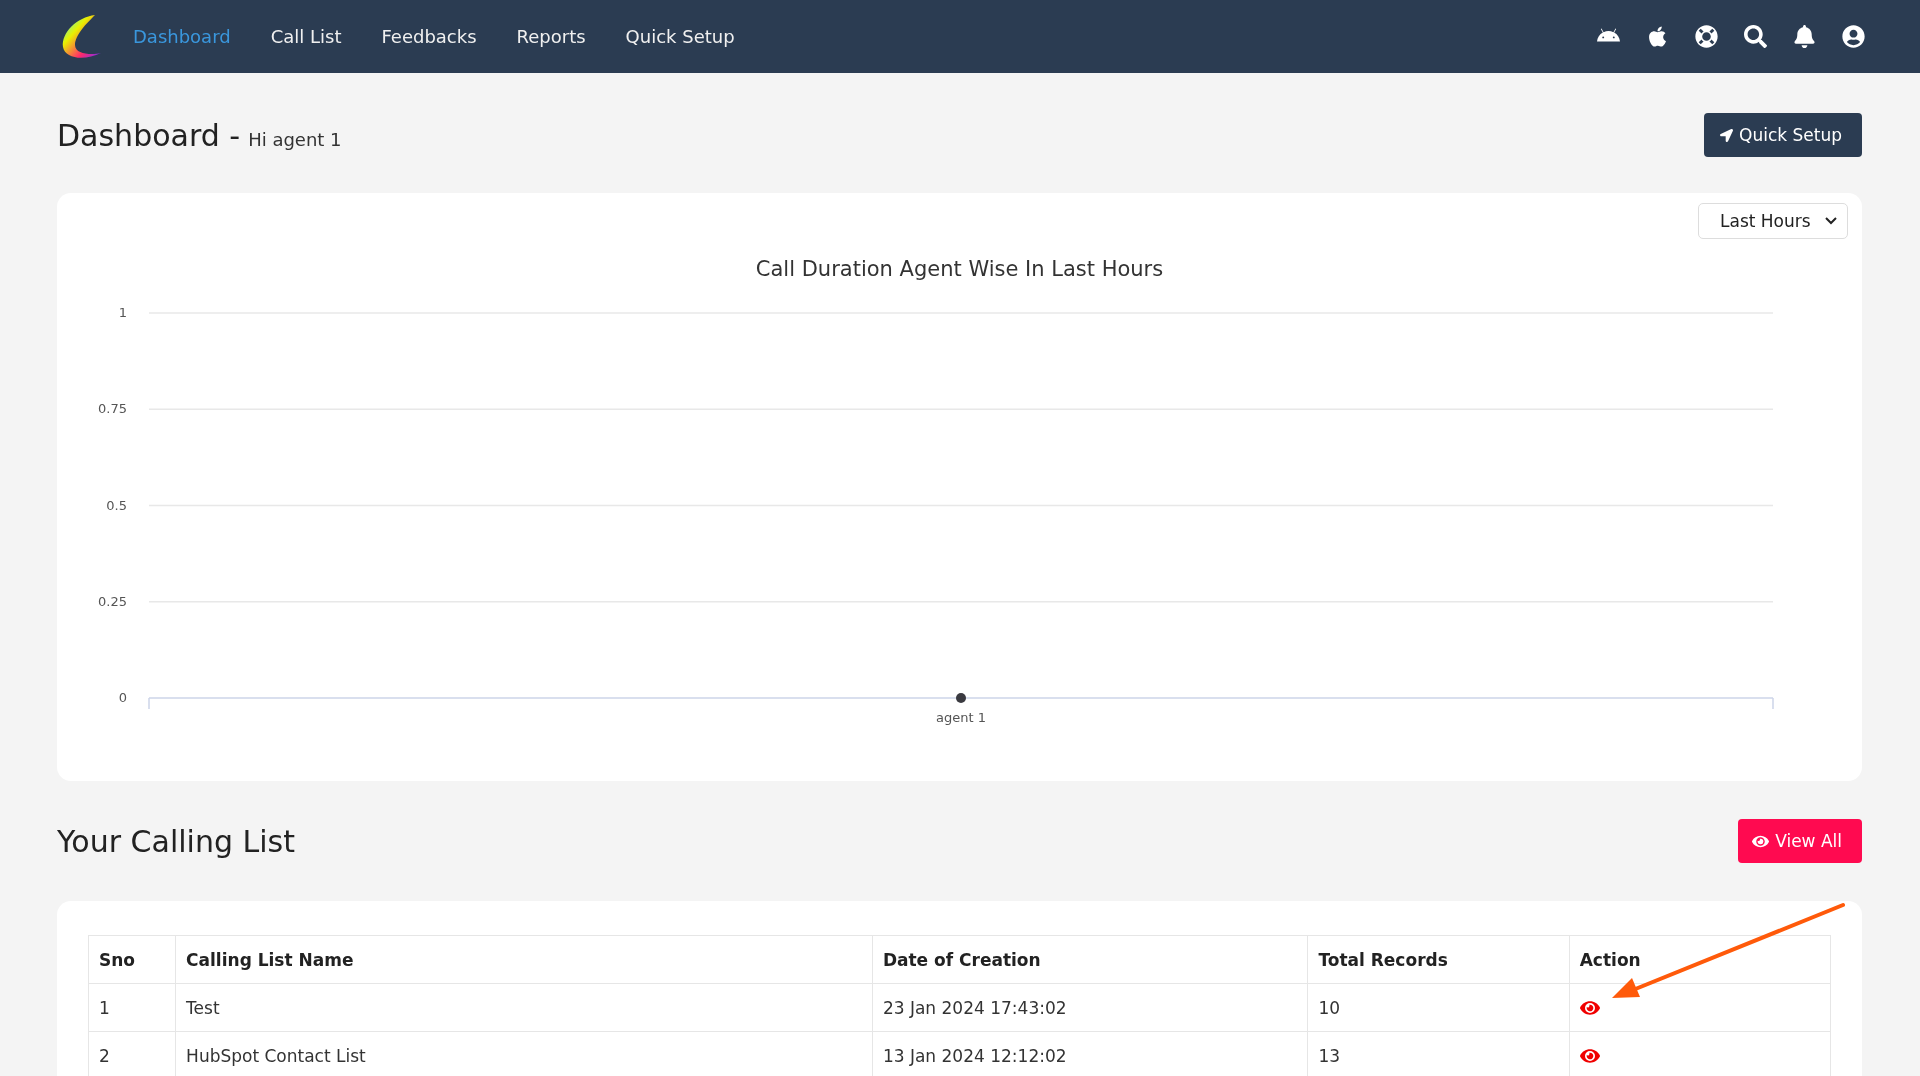 This screenshot has height=1076, width=1920. What do you see at coordinates (1657, 36) in the screenshot?
I see `apple-icon` at bounding box center [1657, 36].